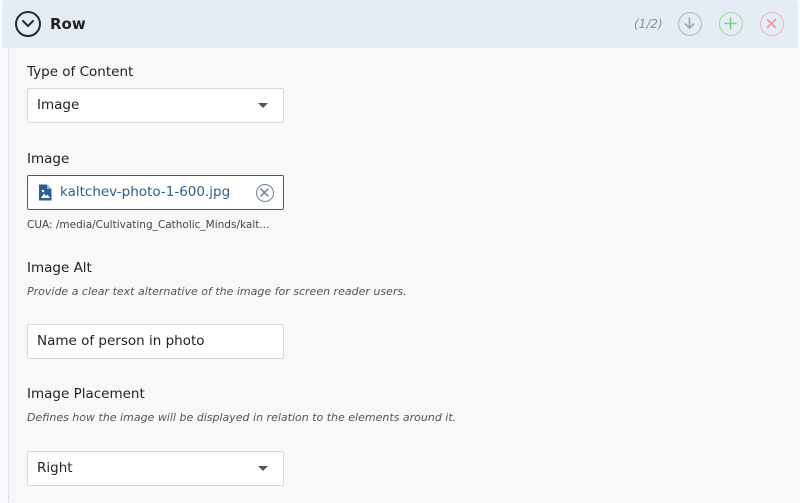 The image size is (800, 503). Describe the element at coordinates (68, 24) in the screenshot. I see `row-title: Row` at that location.